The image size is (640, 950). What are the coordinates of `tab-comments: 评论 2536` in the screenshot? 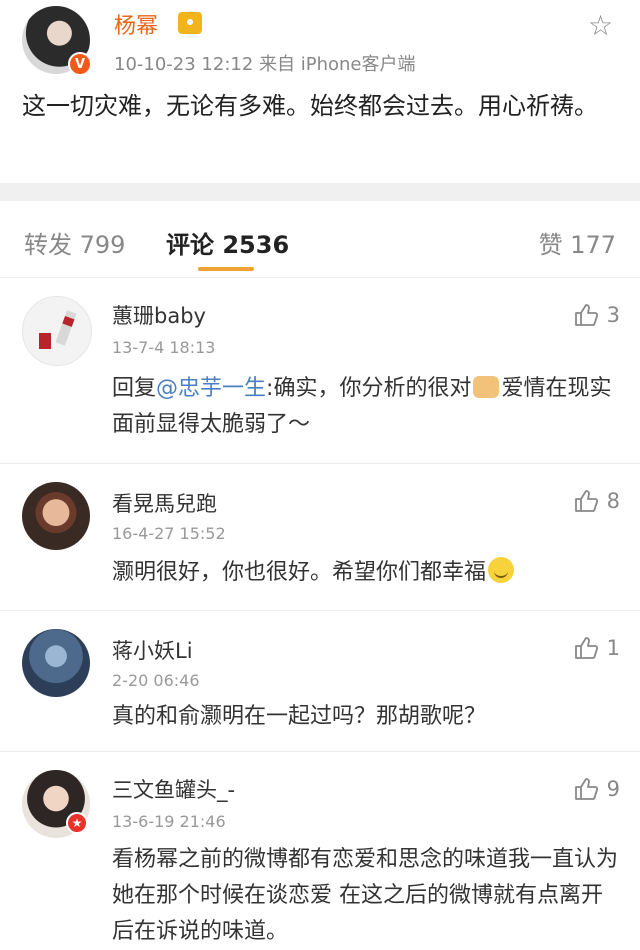 It's located at (227, 242).